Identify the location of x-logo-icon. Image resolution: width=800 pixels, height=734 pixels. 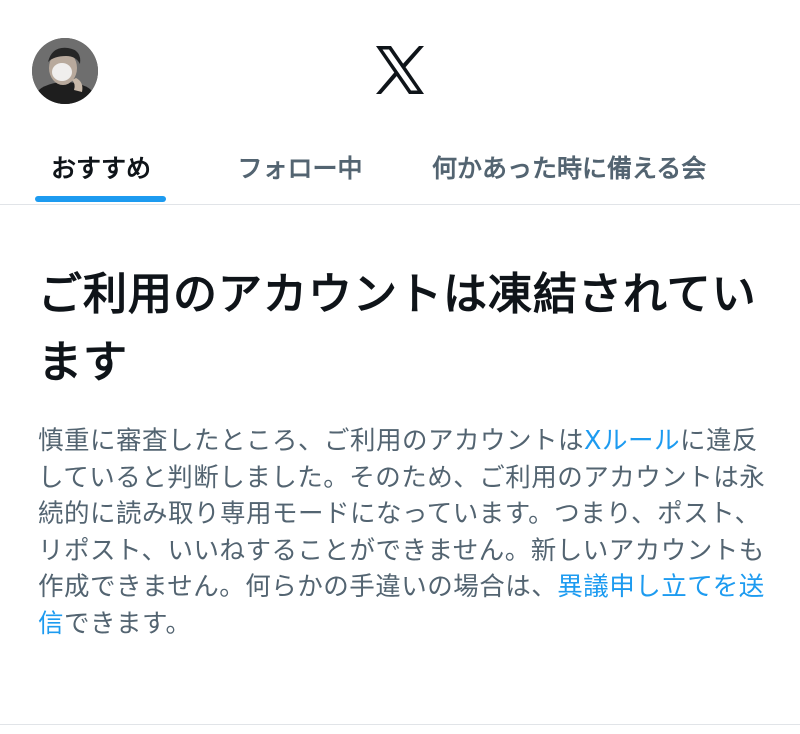
(400, 70).